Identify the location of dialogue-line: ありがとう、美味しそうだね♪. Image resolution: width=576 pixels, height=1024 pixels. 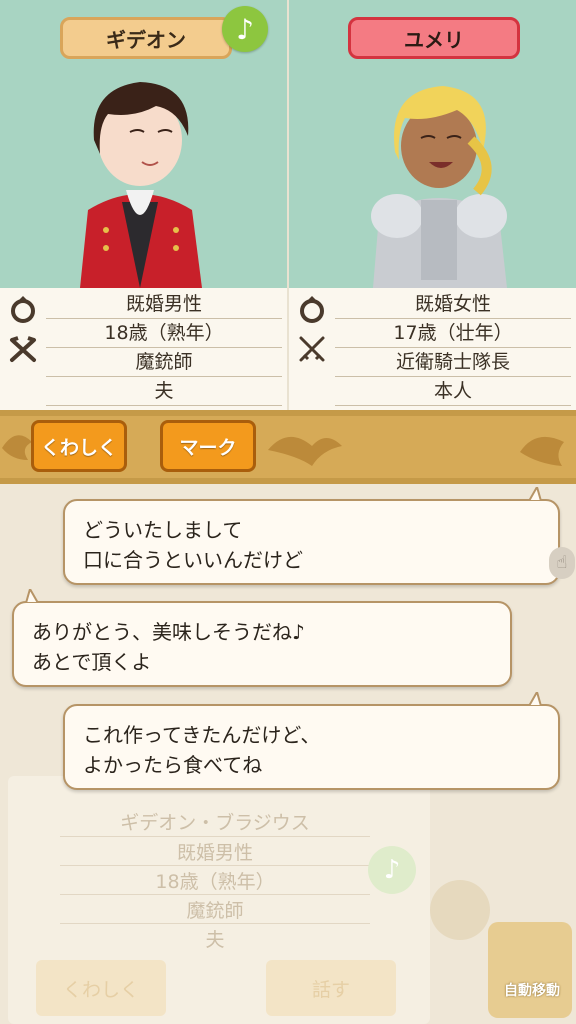
(168, 632).